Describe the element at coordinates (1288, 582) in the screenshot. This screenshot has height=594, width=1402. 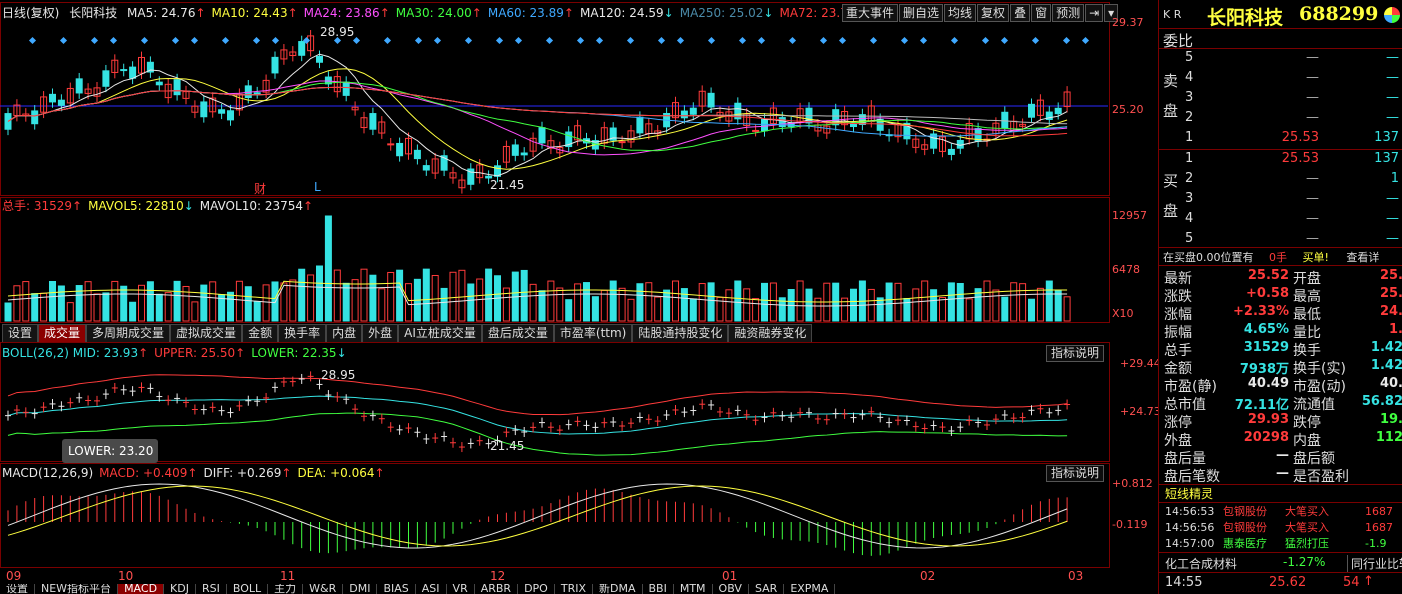
I see `tick-price: 25.62` at that location.